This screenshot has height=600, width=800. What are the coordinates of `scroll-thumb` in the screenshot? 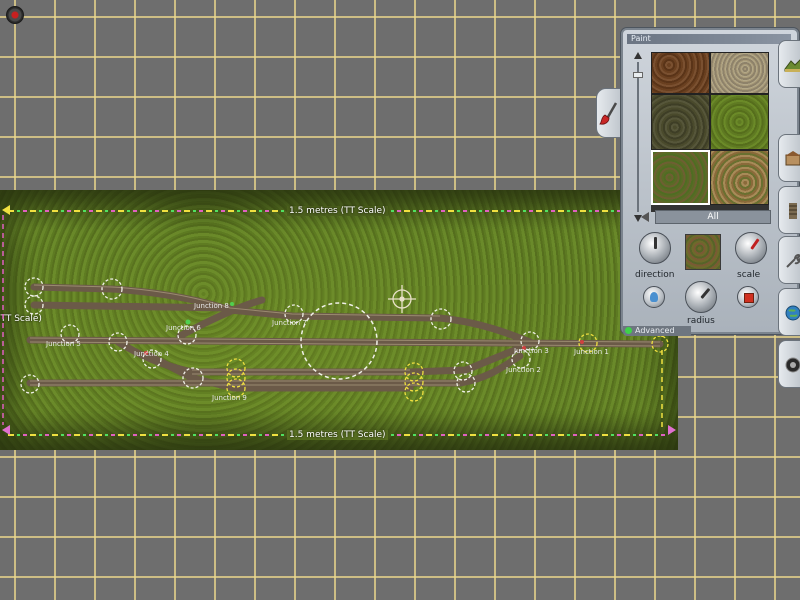 It's located at (638, 75).